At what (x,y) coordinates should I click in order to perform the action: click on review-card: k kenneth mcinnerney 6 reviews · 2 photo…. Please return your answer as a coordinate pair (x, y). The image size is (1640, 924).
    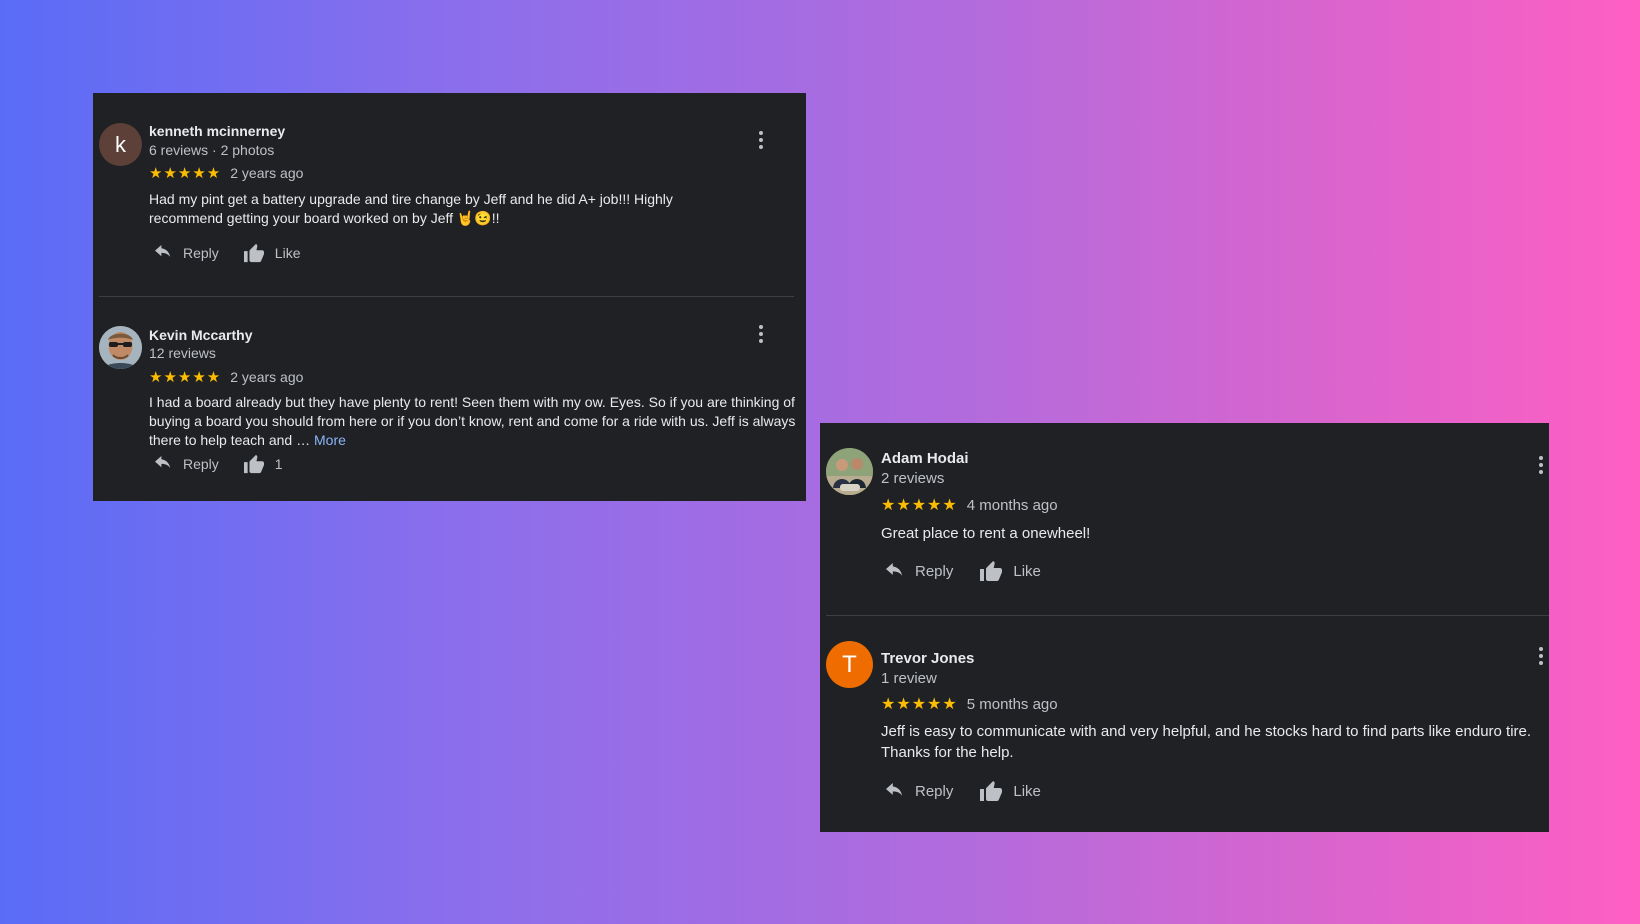
    Looking at the image, I should click on (449, 193).